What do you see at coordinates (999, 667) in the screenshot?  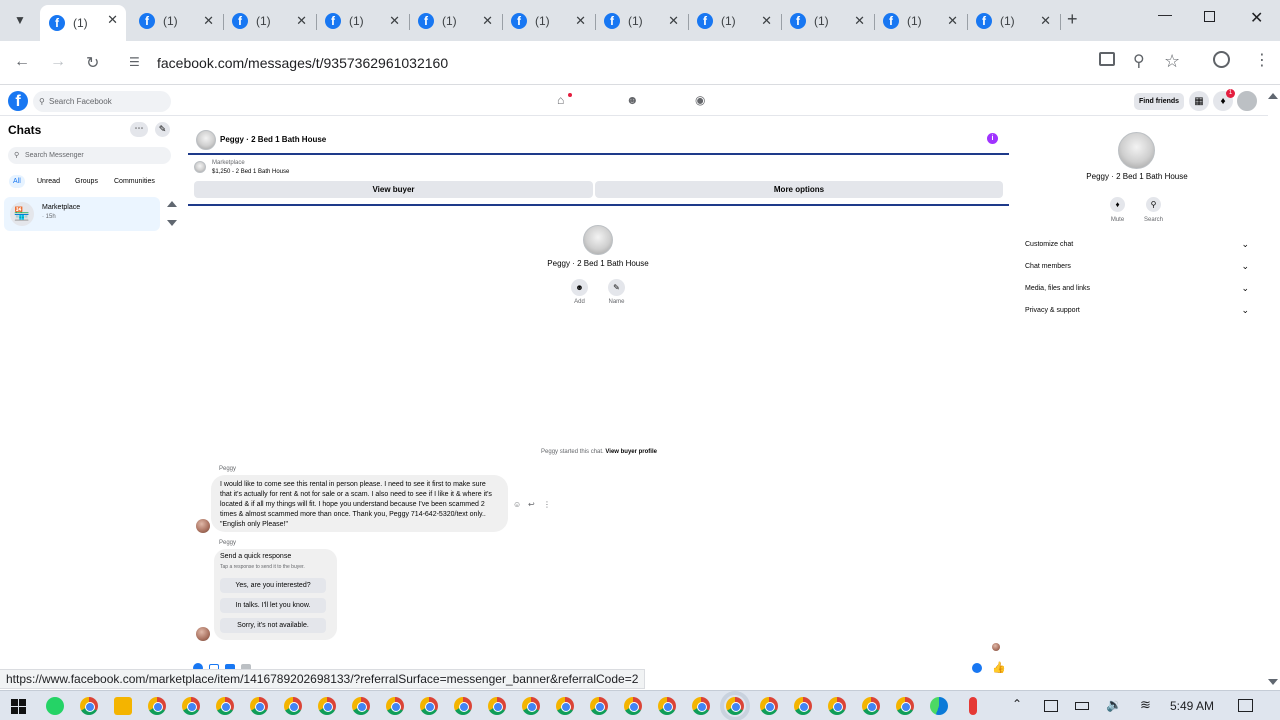 I see `like-thumb-icon: 👍` at bounding box center [999, 667].